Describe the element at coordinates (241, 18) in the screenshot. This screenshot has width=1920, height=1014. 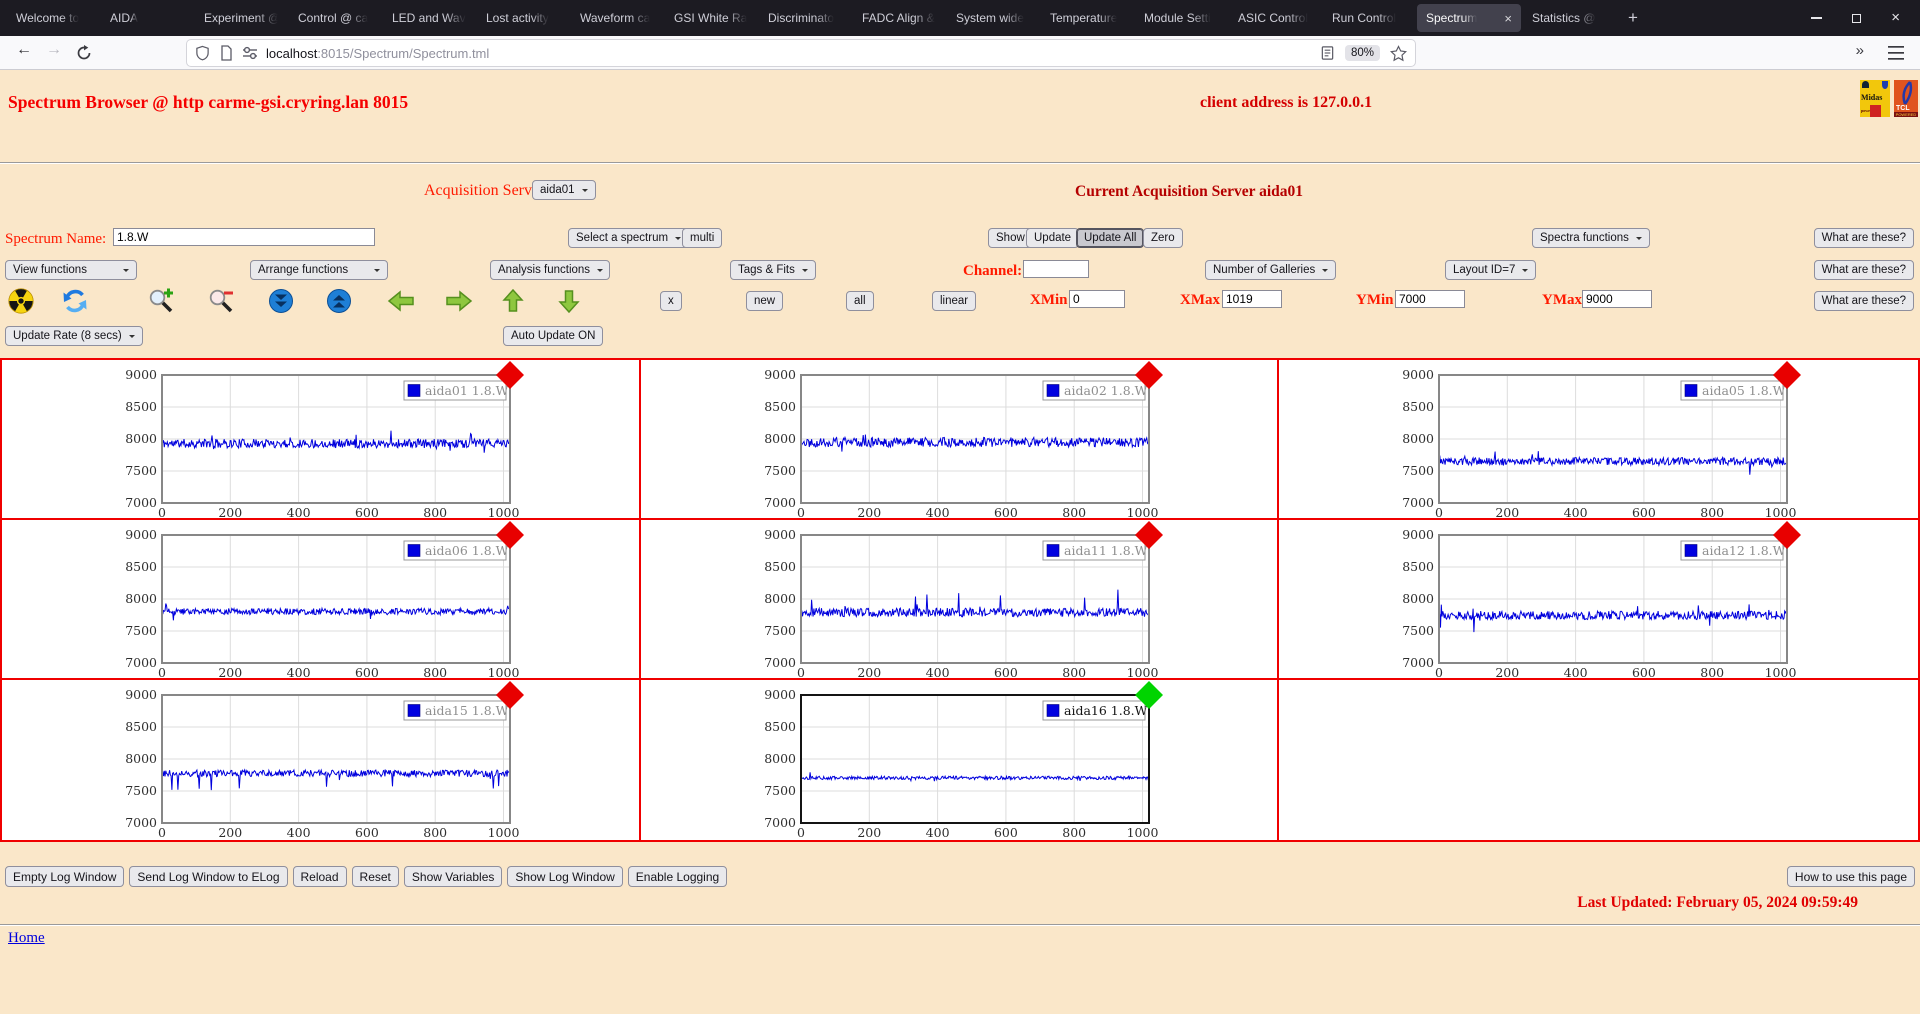
I see `browser-tab-experiment: Experiment @` at that location.